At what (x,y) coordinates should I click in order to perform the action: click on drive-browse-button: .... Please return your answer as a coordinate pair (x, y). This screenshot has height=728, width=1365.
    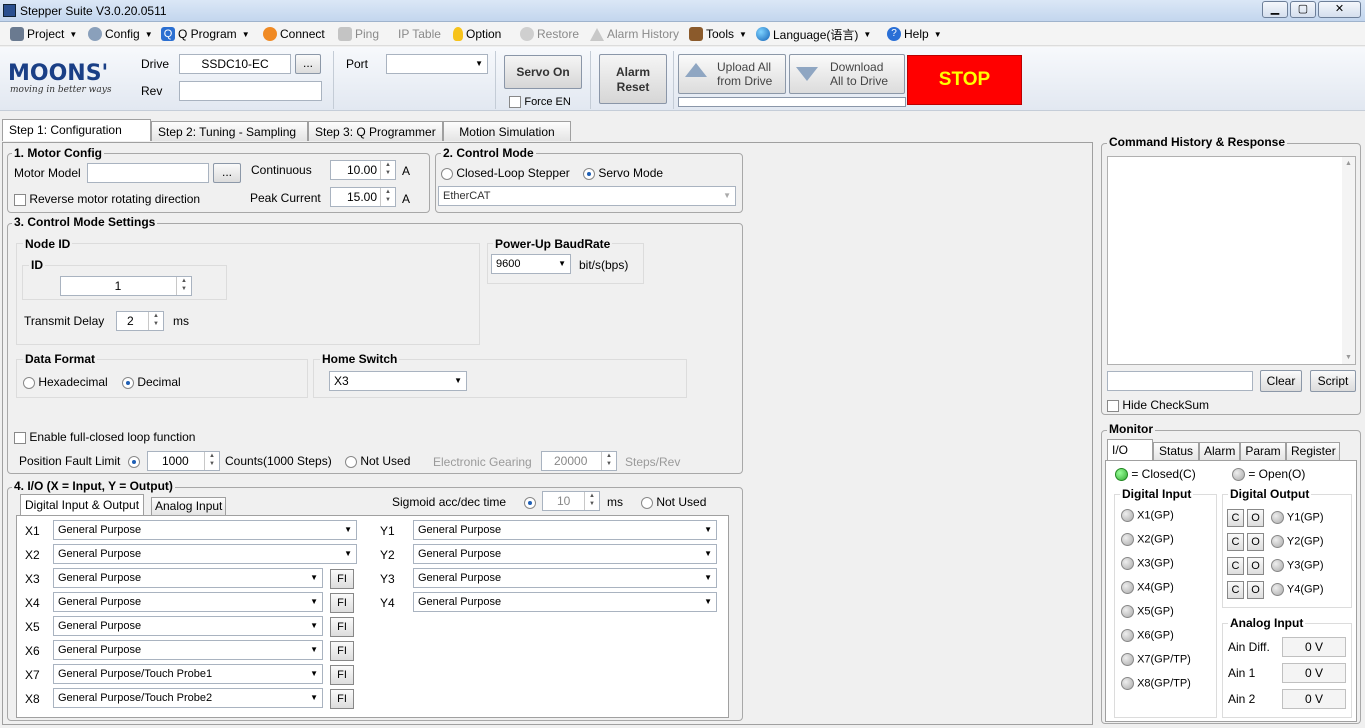
    Looking at the image, I should click on (308, 64).